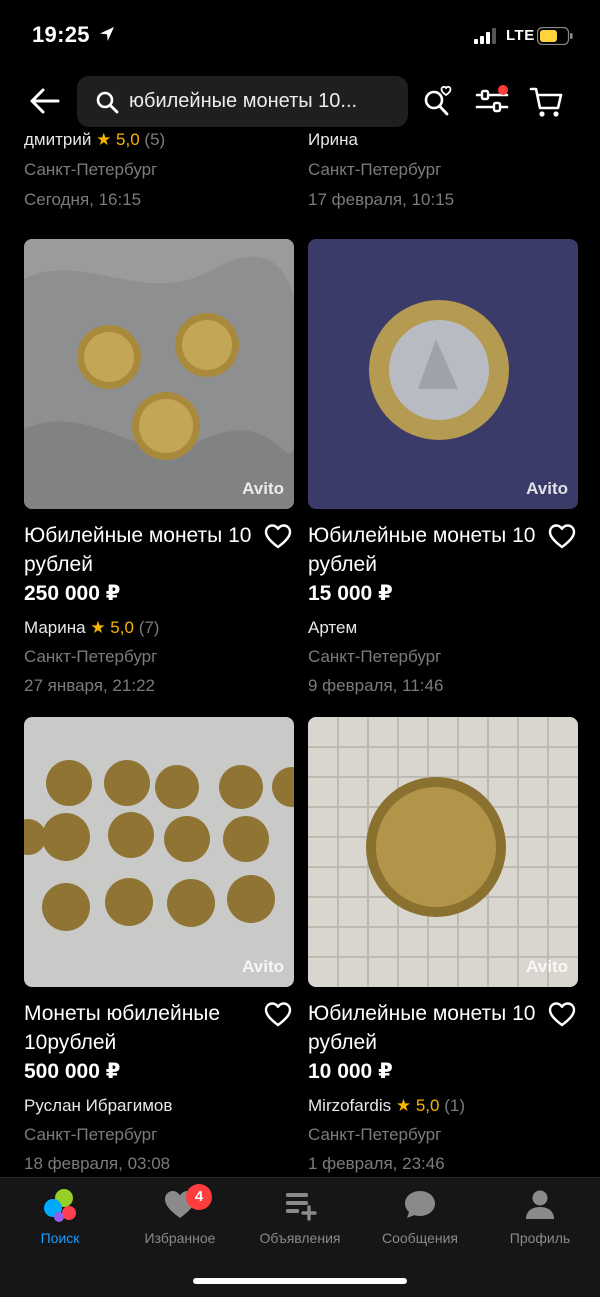 The height and width of the screenshot is (1297, 600). What do you see at coordinates (540, 1238) in the screenshot?
I see `tab-label: Профиль` at bounding box center [540, 1238].